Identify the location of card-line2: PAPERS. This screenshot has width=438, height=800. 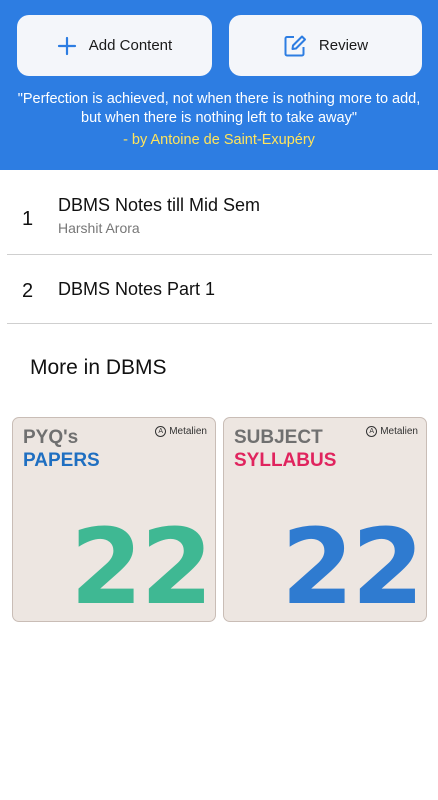
(61, 460).